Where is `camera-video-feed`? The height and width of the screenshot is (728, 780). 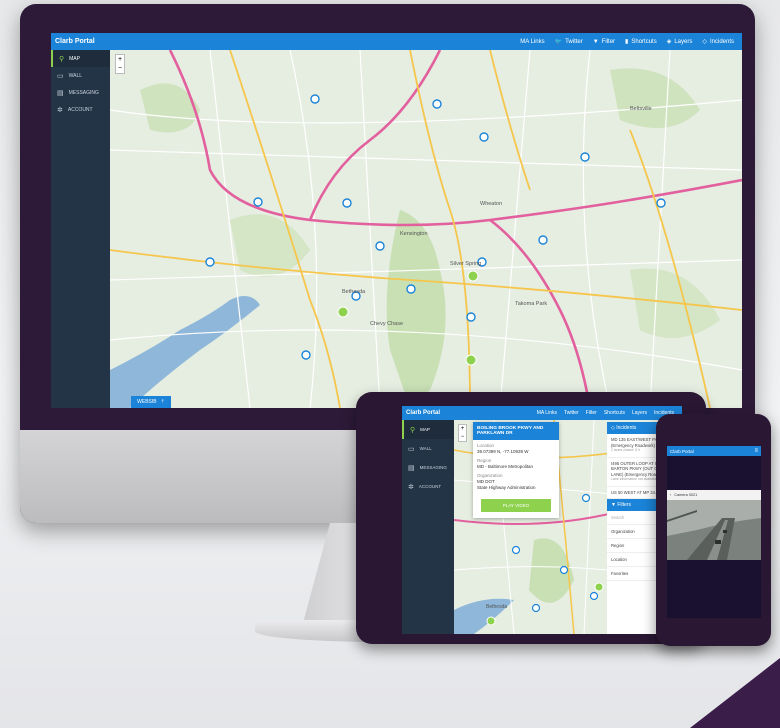 camera-video-feed is located at coordinates (714, 530).